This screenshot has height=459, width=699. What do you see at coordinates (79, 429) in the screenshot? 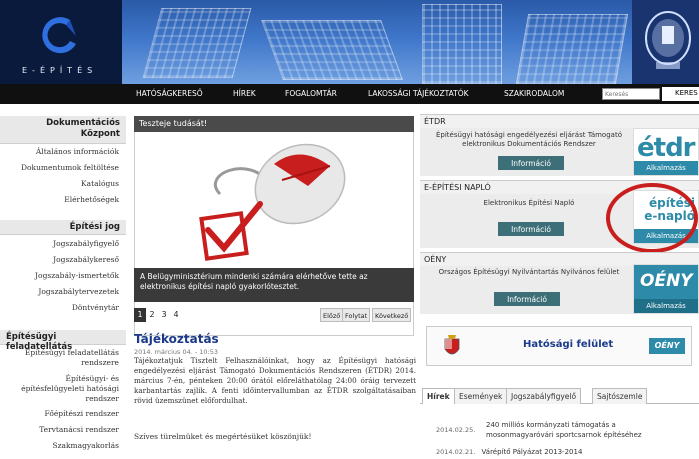
I see `sidebar-item-tervtanacsi-rendszer: Tervtanácsi rendszer` at bounding box center [79, 429].